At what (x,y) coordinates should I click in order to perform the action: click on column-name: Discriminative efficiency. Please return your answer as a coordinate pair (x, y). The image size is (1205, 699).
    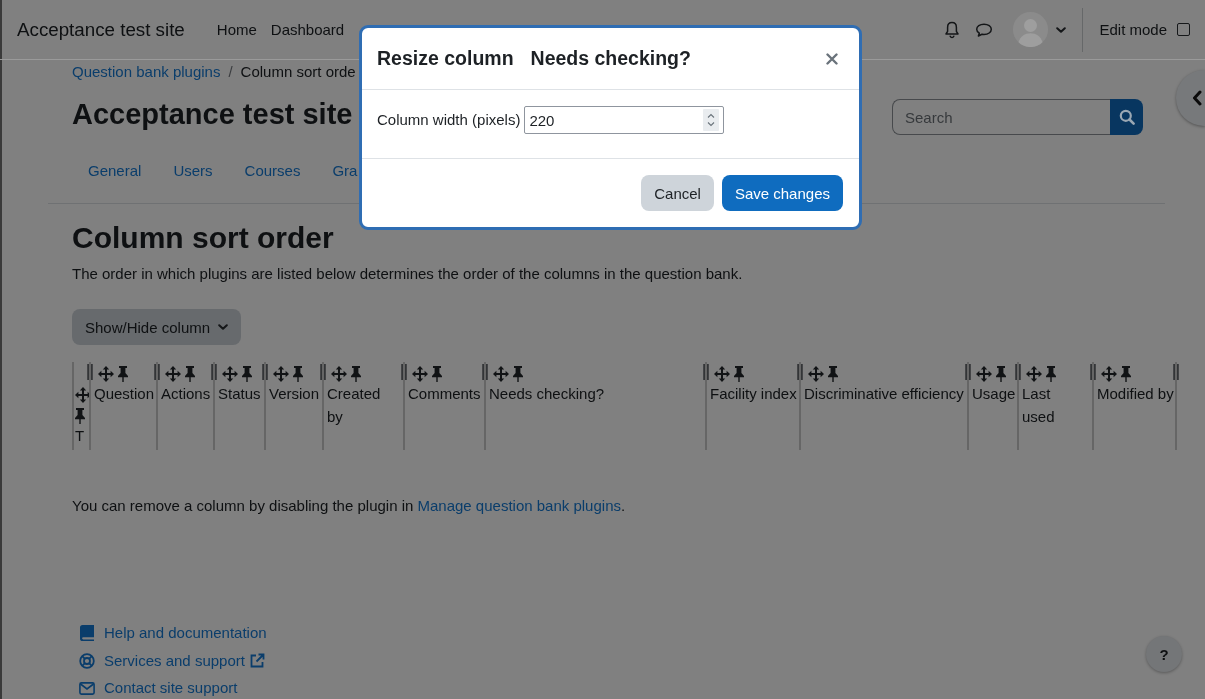
    Looking at the image, I should click on (884, 394).